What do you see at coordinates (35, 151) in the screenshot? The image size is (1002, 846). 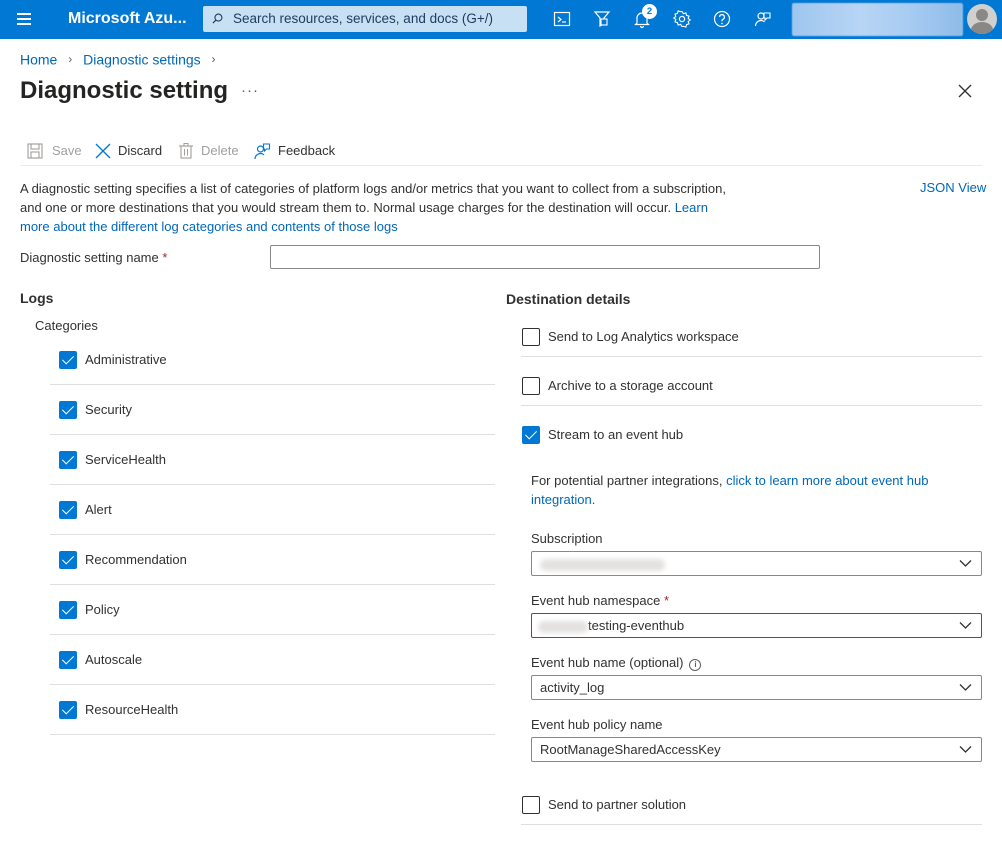 I see `save-icon` at bounding box center [35, 151].